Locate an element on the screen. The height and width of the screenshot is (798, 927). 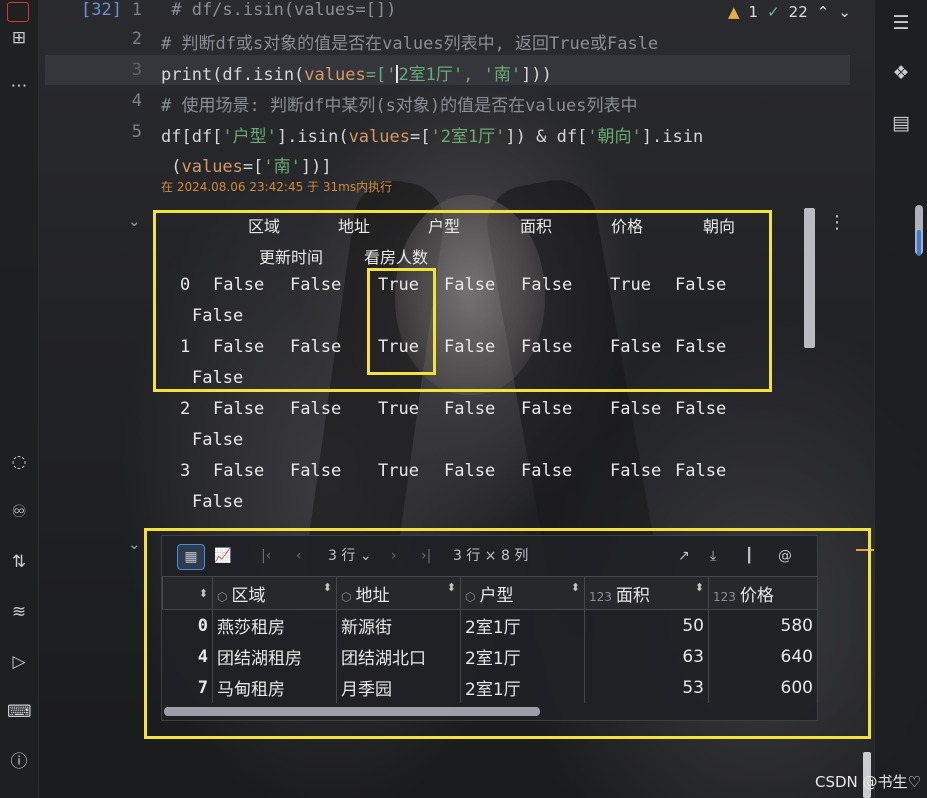
output-scrollbar is located at coordinates (809, 278).